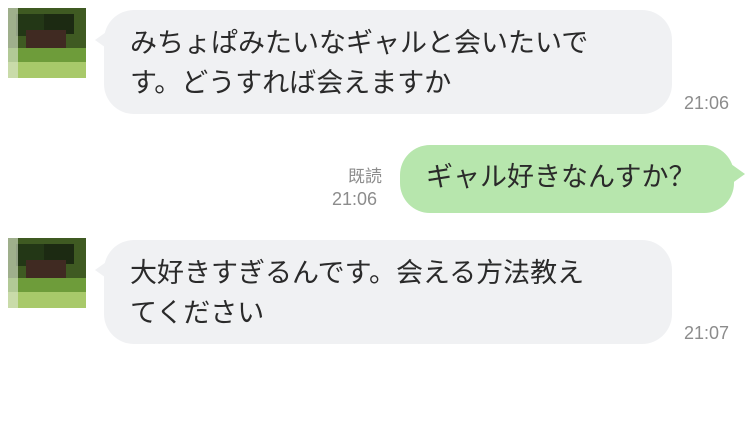 The height and width of the screenshot is (446, 750). What do you see at coordinates (365, 177) in the screenshot?
I see `read-receipt: 既読` at bounding box center [365, 177].